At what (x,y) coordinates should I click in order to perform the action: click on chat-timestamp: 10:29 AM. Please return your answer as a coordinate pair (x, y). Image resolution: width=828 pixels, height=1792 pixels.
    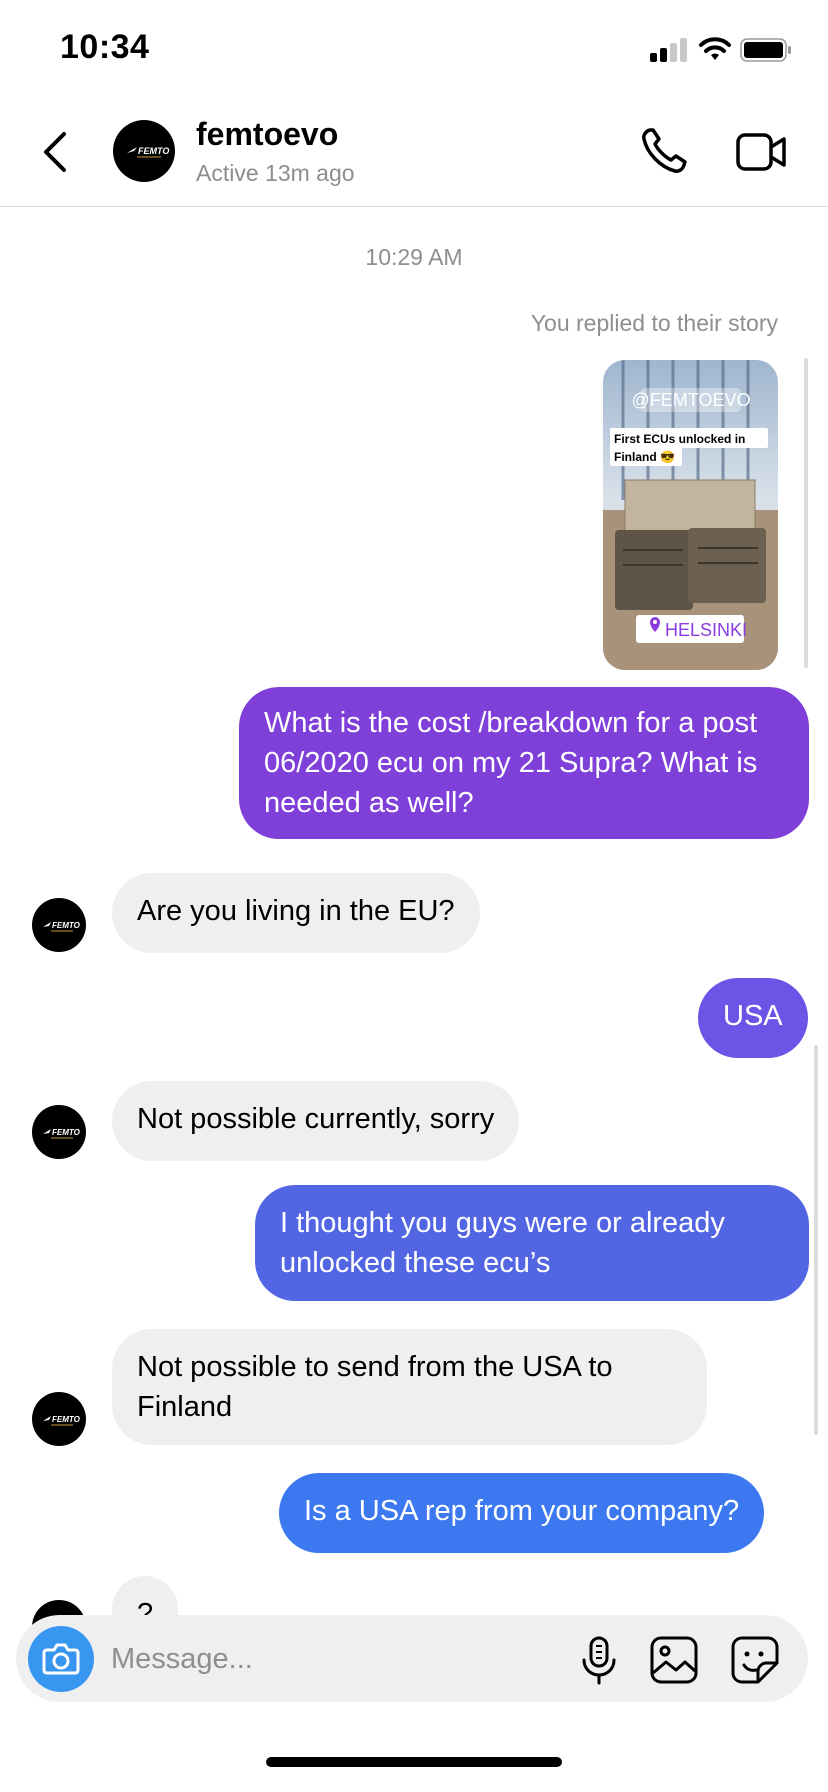
    Looking at the image, I should click on (414, 257).